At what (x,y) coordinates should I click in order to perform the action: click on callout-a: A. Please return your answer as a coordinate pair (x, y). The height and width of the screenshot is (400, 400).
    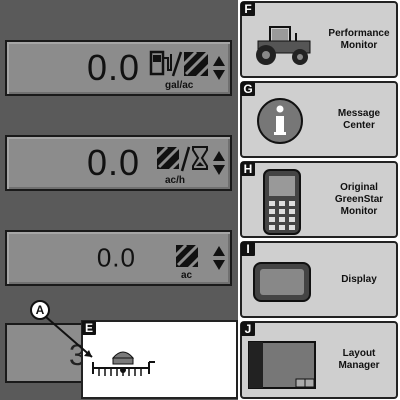
    Looking at the image, I should click on (40, 310).